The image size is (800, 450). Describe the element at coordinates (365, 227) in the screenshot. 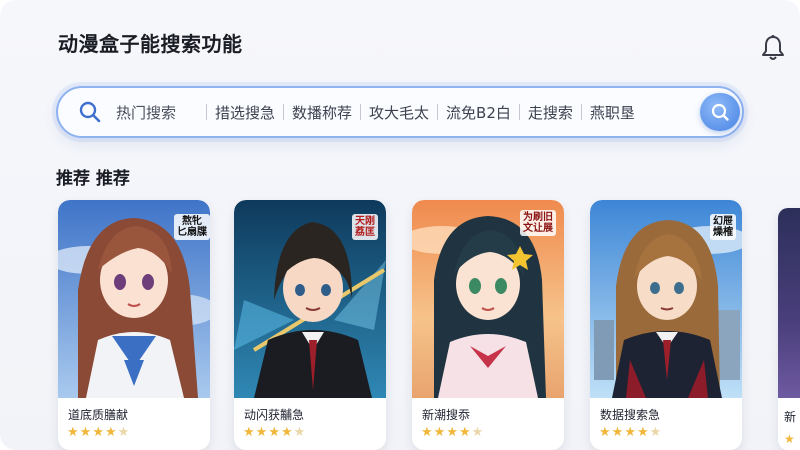

I see `title-badge: 天刚 荔匡` at that location.